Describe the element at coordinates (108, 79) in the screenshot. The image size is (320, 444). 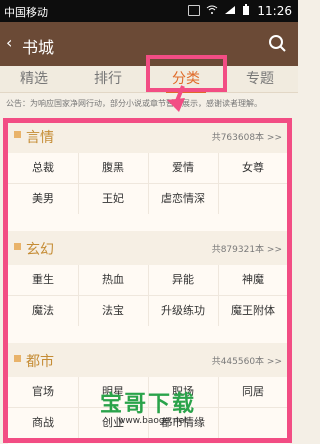
I see `tab-ranking: 排行` at that location.